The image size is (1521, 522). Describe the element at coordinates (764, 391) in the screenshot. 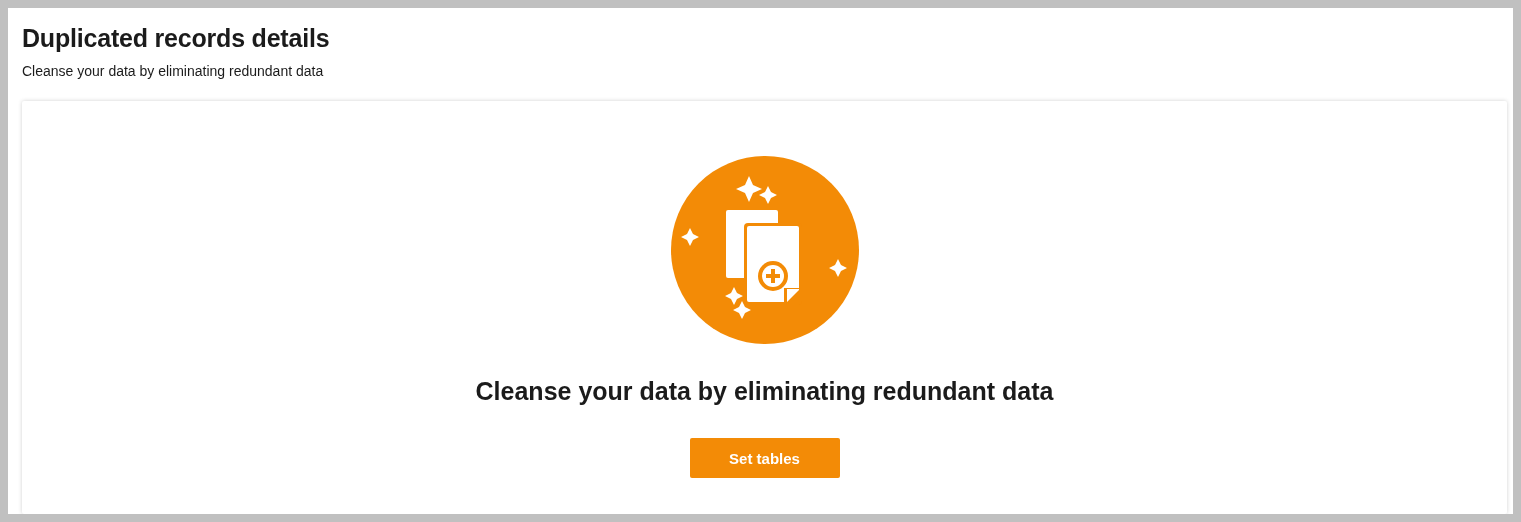

I see `empty-state-heading: Cleanse your data by eliminating redundant data` at that location.